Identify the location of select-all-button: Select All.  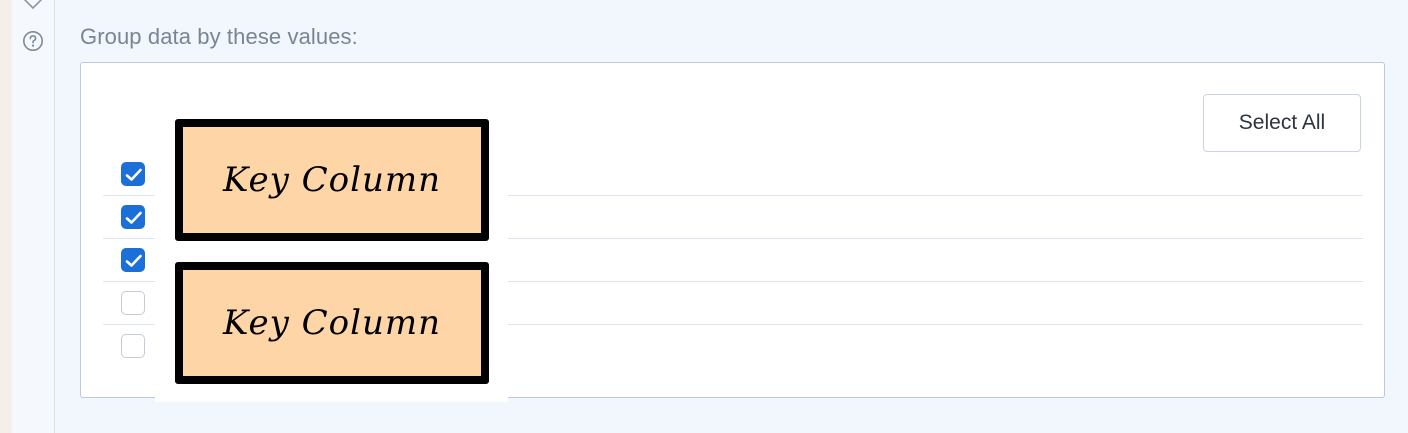
(1282, 123).